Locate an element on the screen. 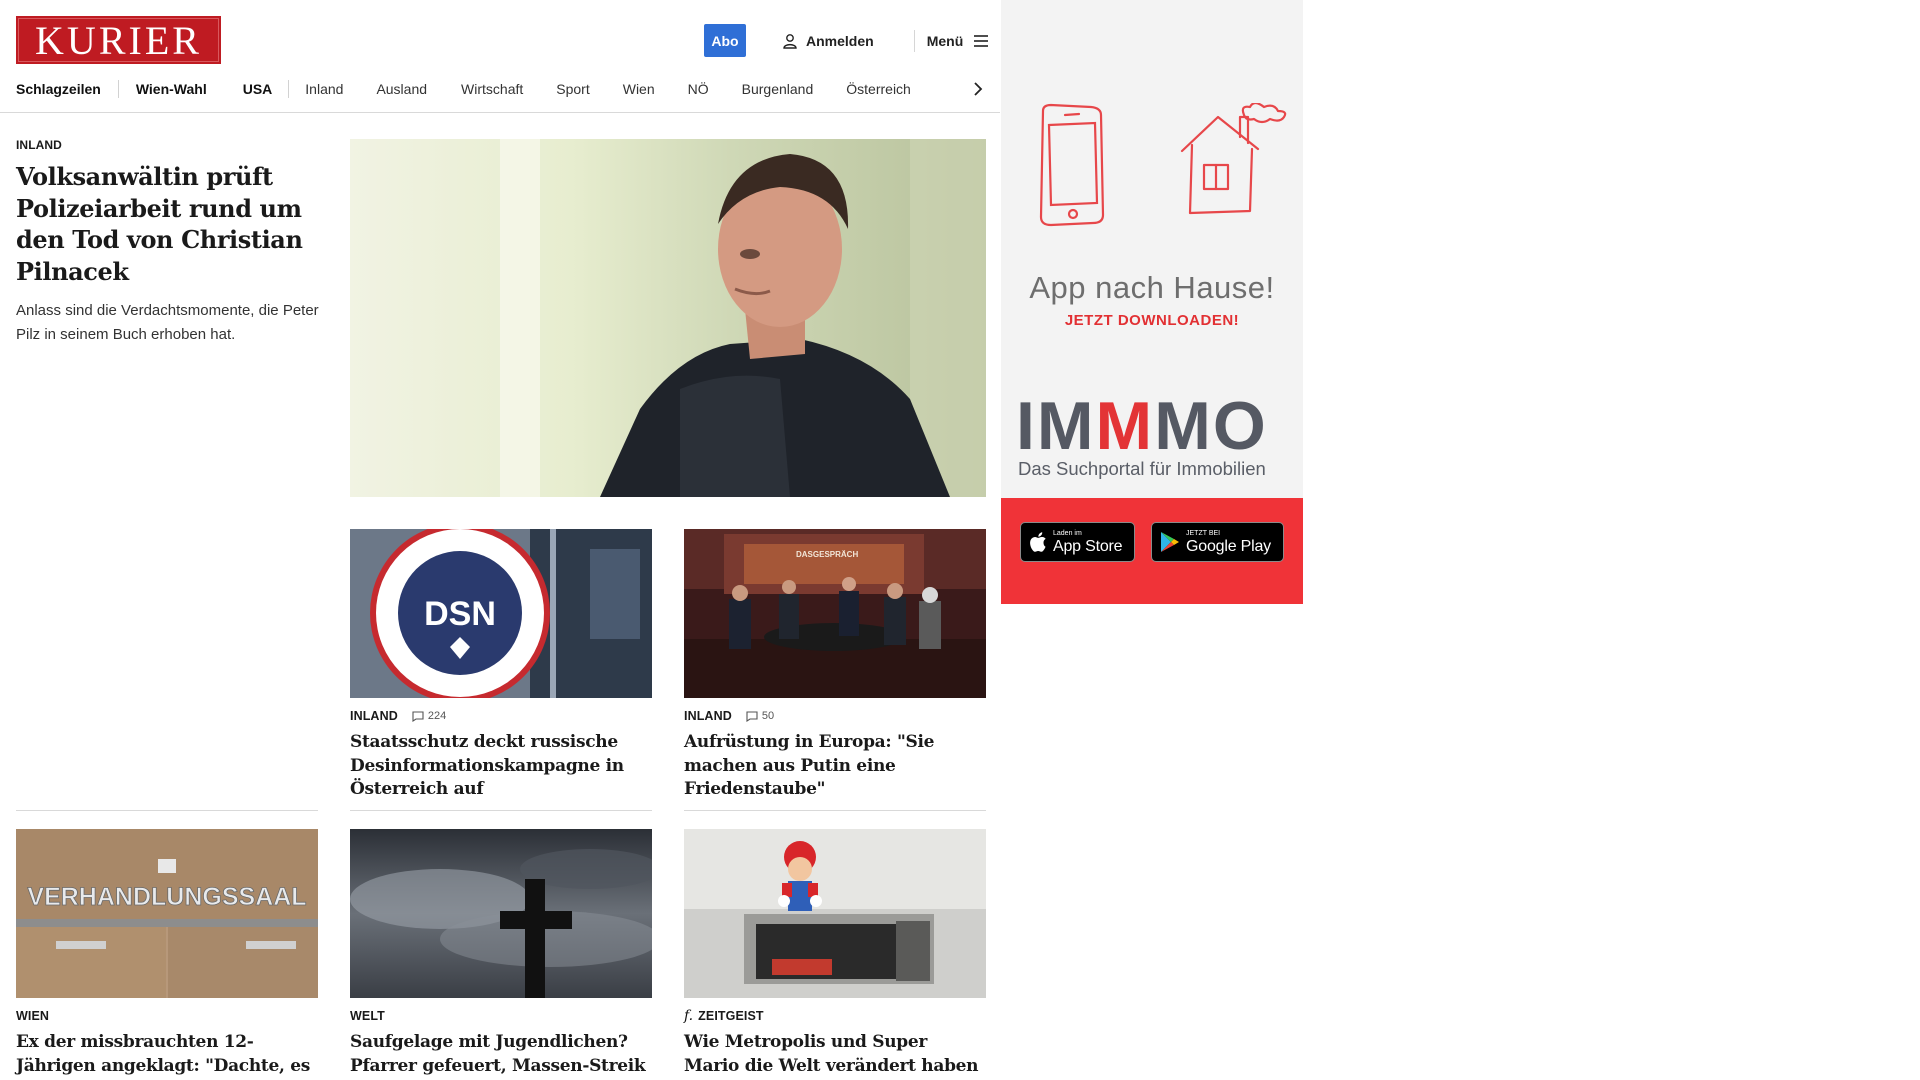 The width and height of the screenshot is (1920, 1080). courtroom-sign: VERHANDLUNGSSAAL is located at coordinates (166, 897).